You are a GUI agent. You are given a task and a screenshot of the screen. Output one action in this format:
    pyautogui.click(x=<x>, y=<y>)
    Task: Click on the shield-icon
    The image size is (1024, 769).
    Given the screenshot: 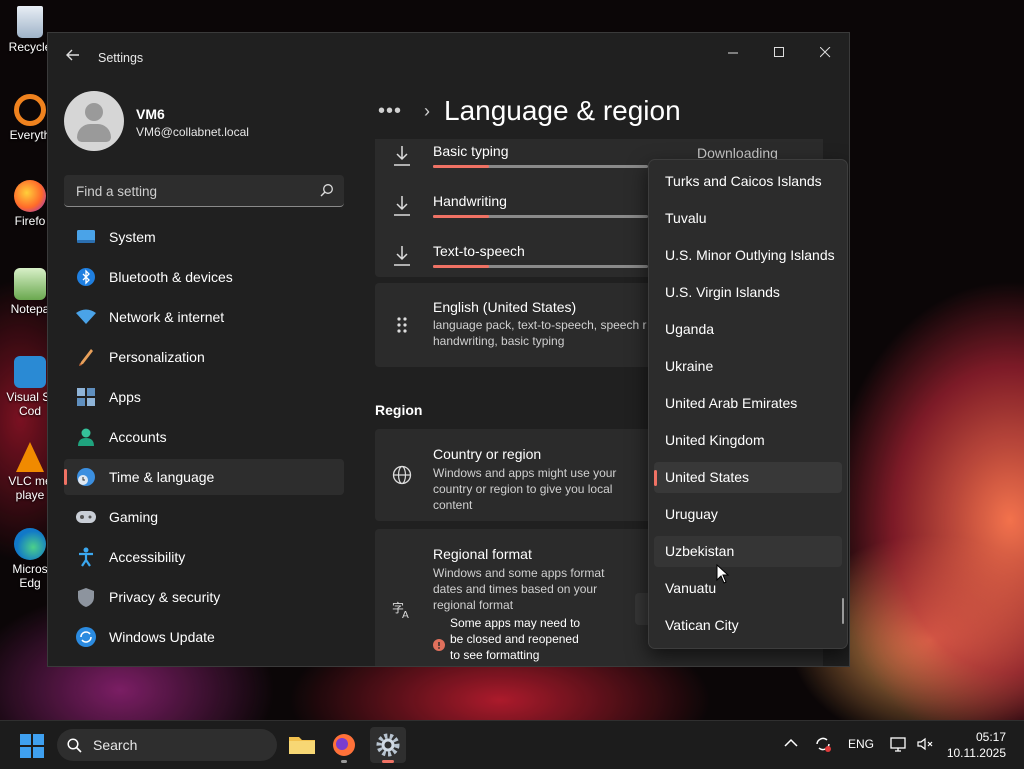 What is the action you would take?
    pyautogui.click(x=86, y=597)
    